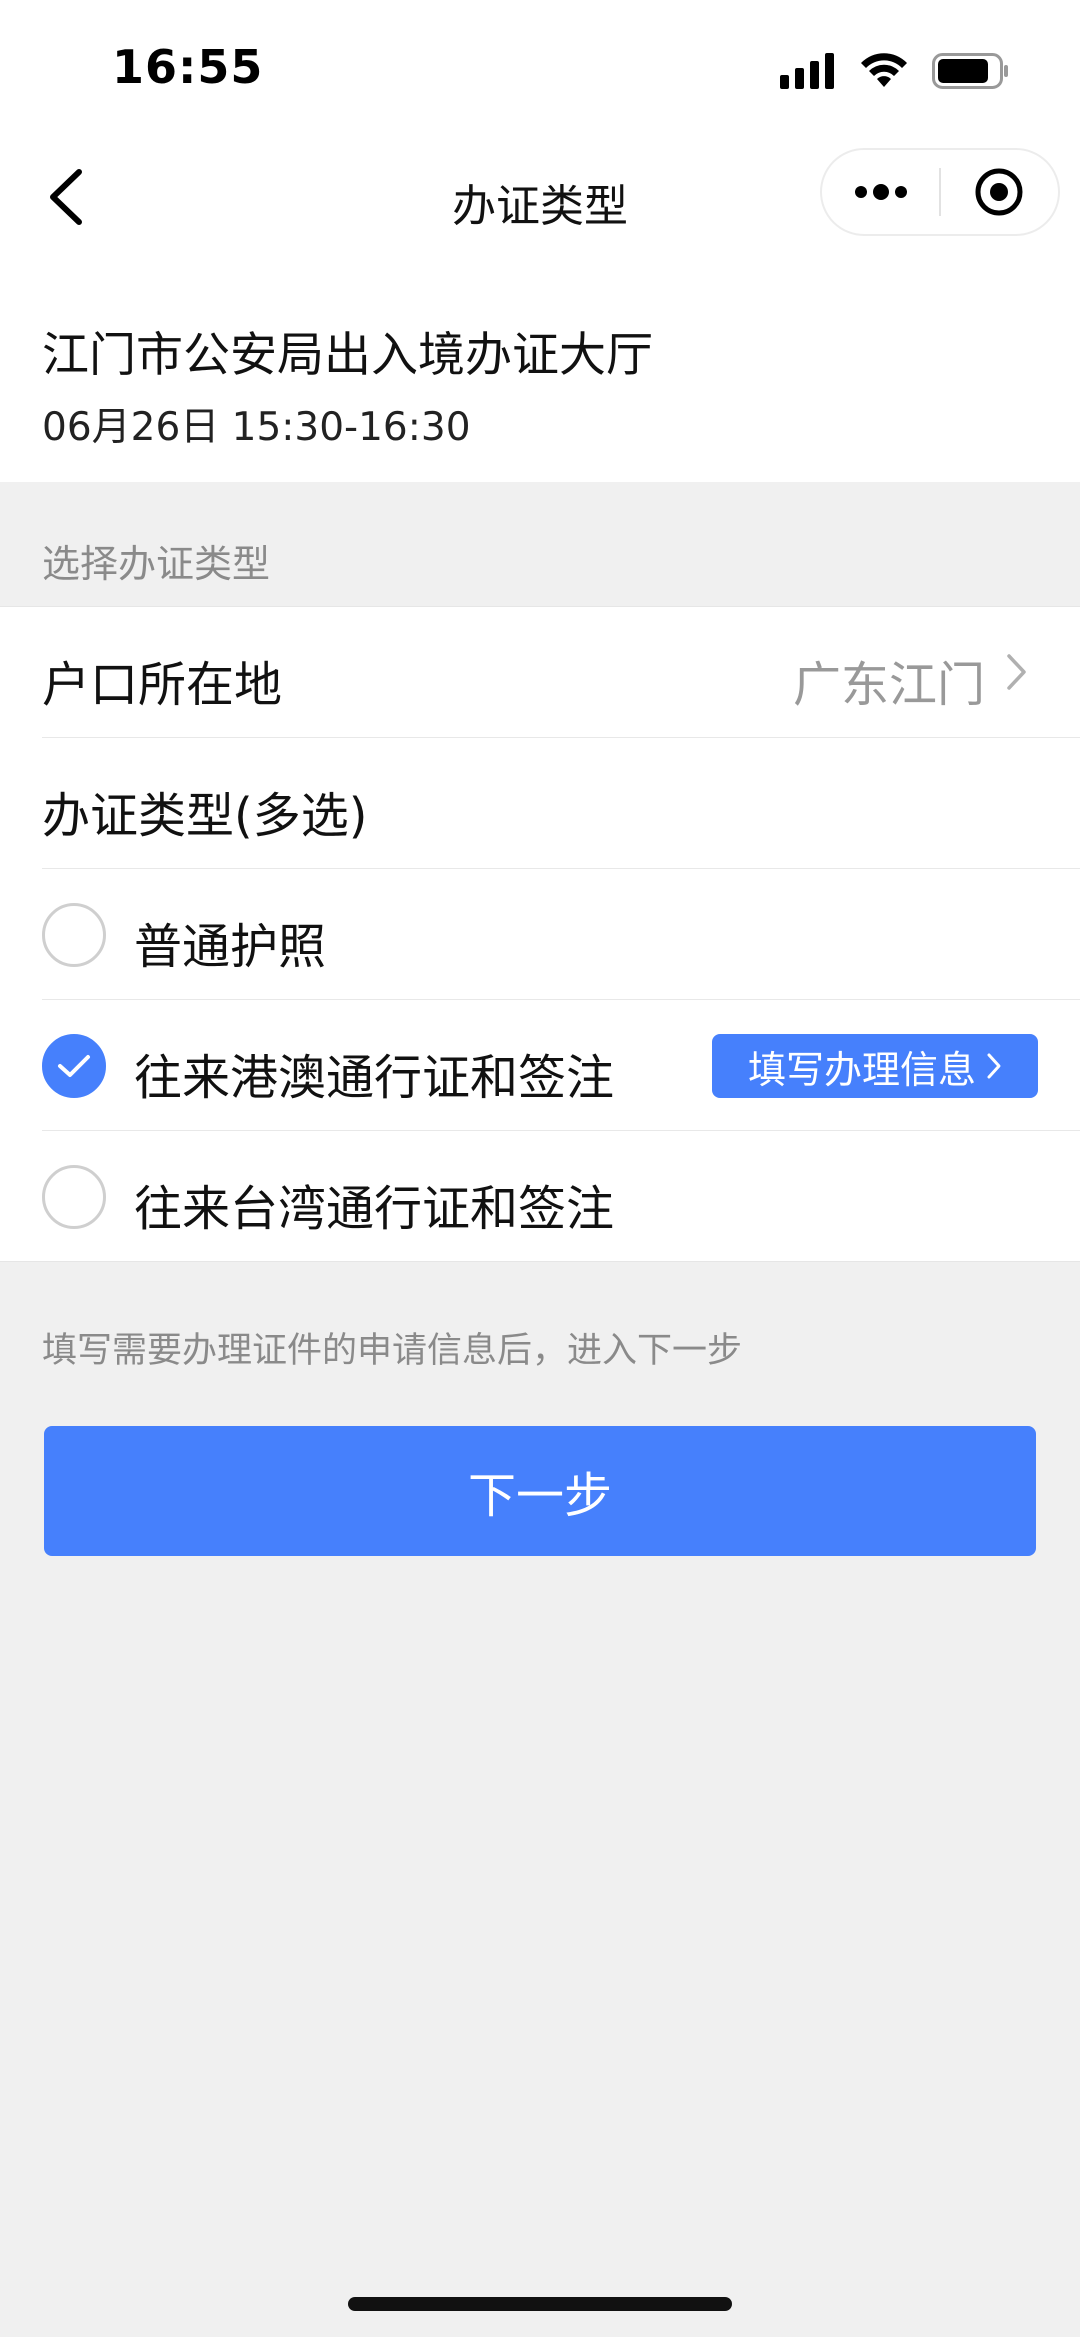  Describe the element at coordinates (205, 816) in the screenshot. I see `type-heading: 办证类型(多选)` at that location.